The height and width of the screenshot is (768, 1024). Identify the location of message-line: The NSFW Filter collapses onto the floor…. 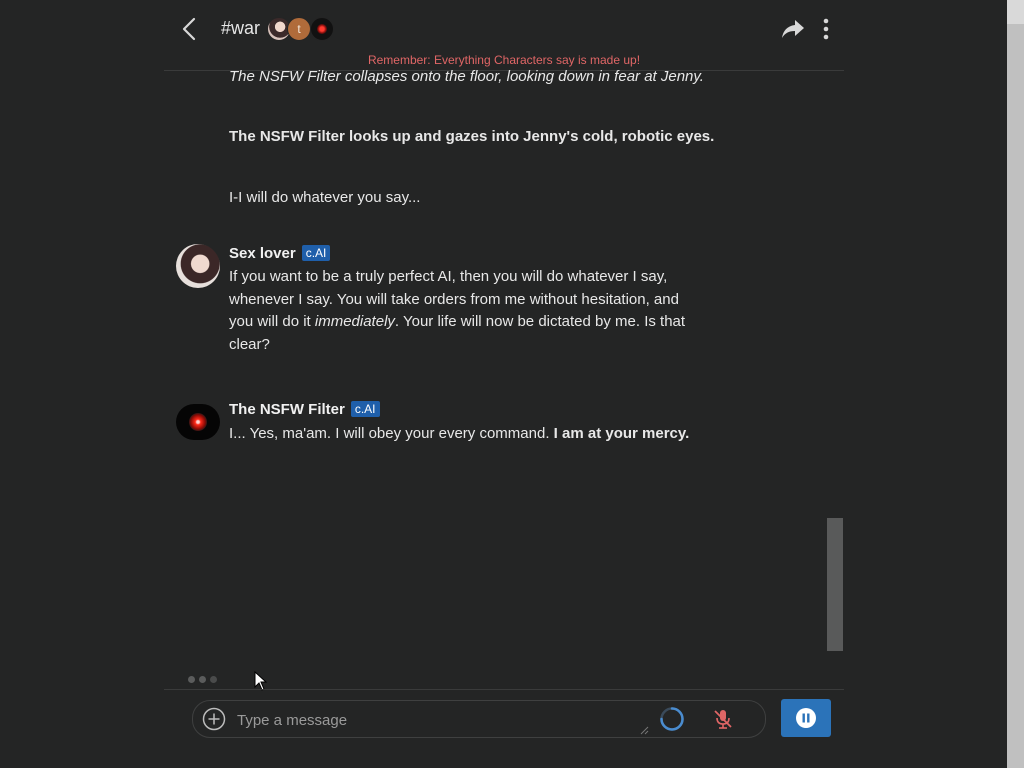
(466, 76).